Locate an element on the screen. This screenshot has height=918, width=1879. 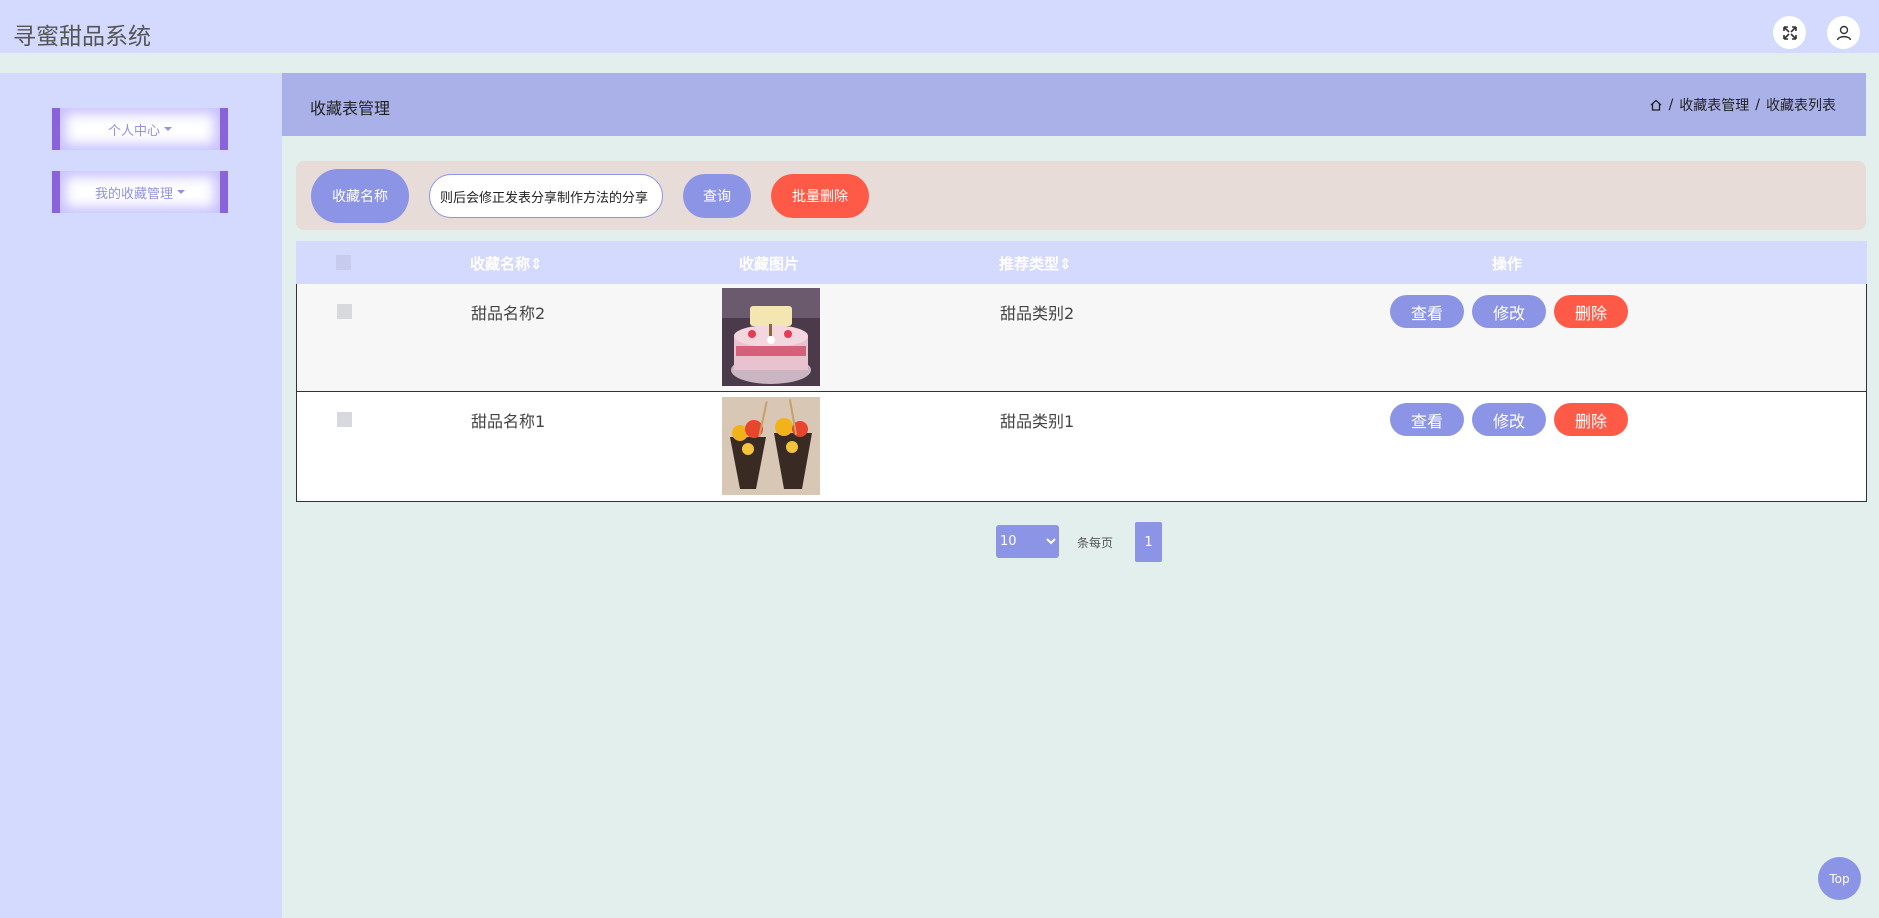
table-row: 甜品名称2 甜品类别2 查看 修改 删除 is located at coordinates (1081, 338).